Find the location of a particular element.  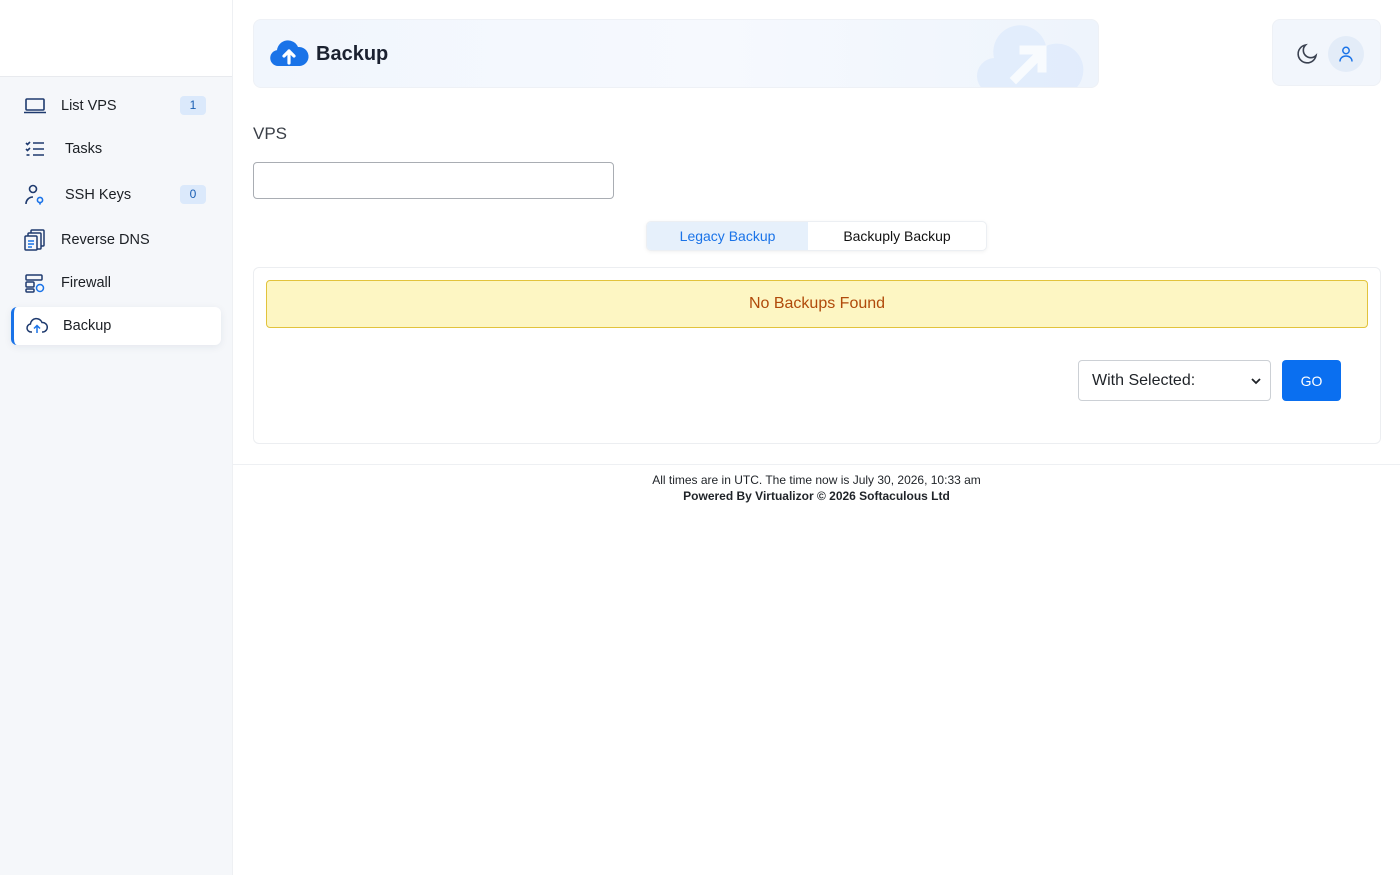

footer-divider is located at coordinates (816, 464).